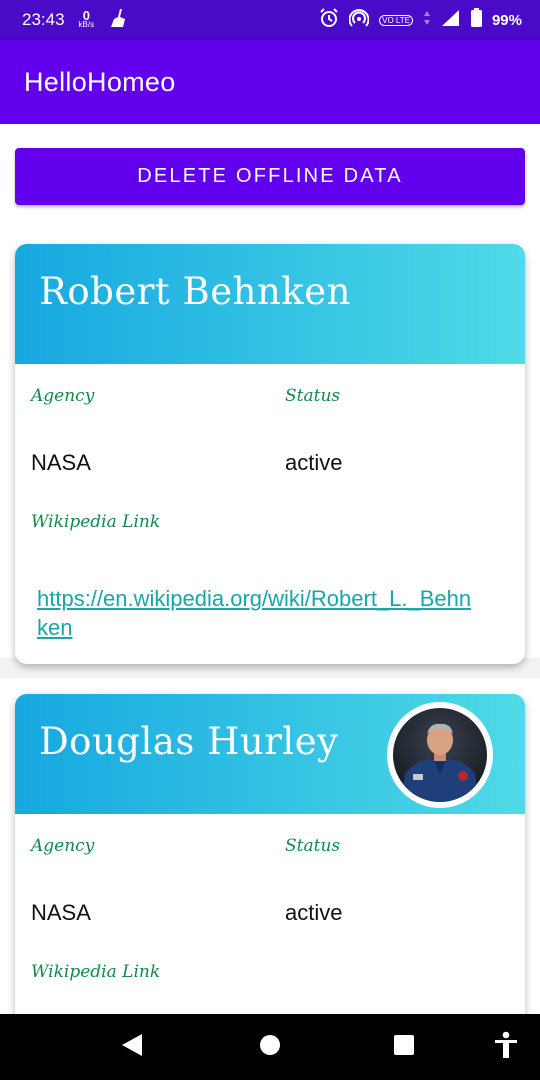  I want to click on home-button, so click(270, 1047).